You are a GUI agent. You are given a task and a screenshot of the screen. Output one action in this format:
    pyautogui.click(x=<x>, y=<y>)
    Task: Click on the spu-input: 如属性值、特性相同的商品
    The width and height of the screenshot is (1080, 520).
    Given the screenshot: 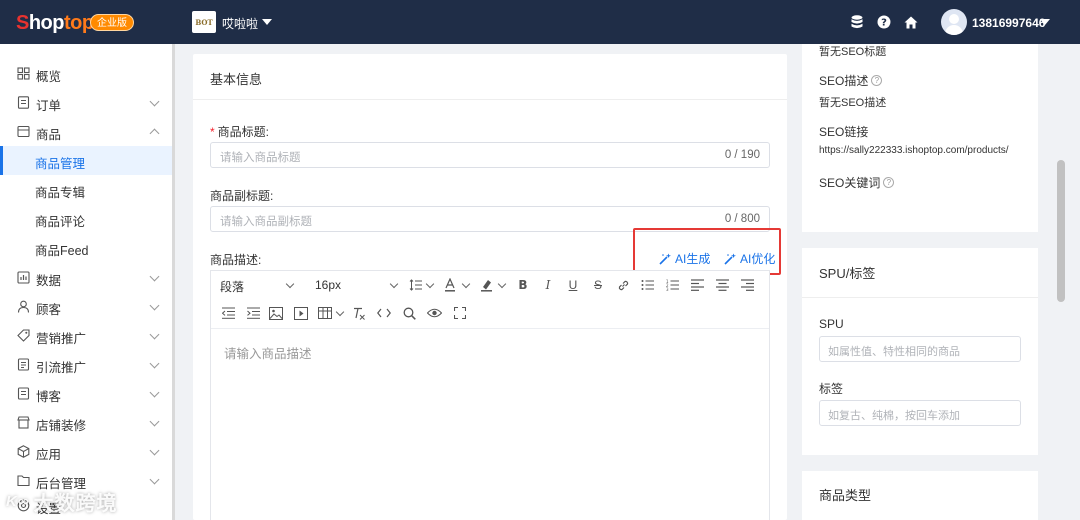 What is the action you would take?
    pyautogui.click(x=920, y=349)
    